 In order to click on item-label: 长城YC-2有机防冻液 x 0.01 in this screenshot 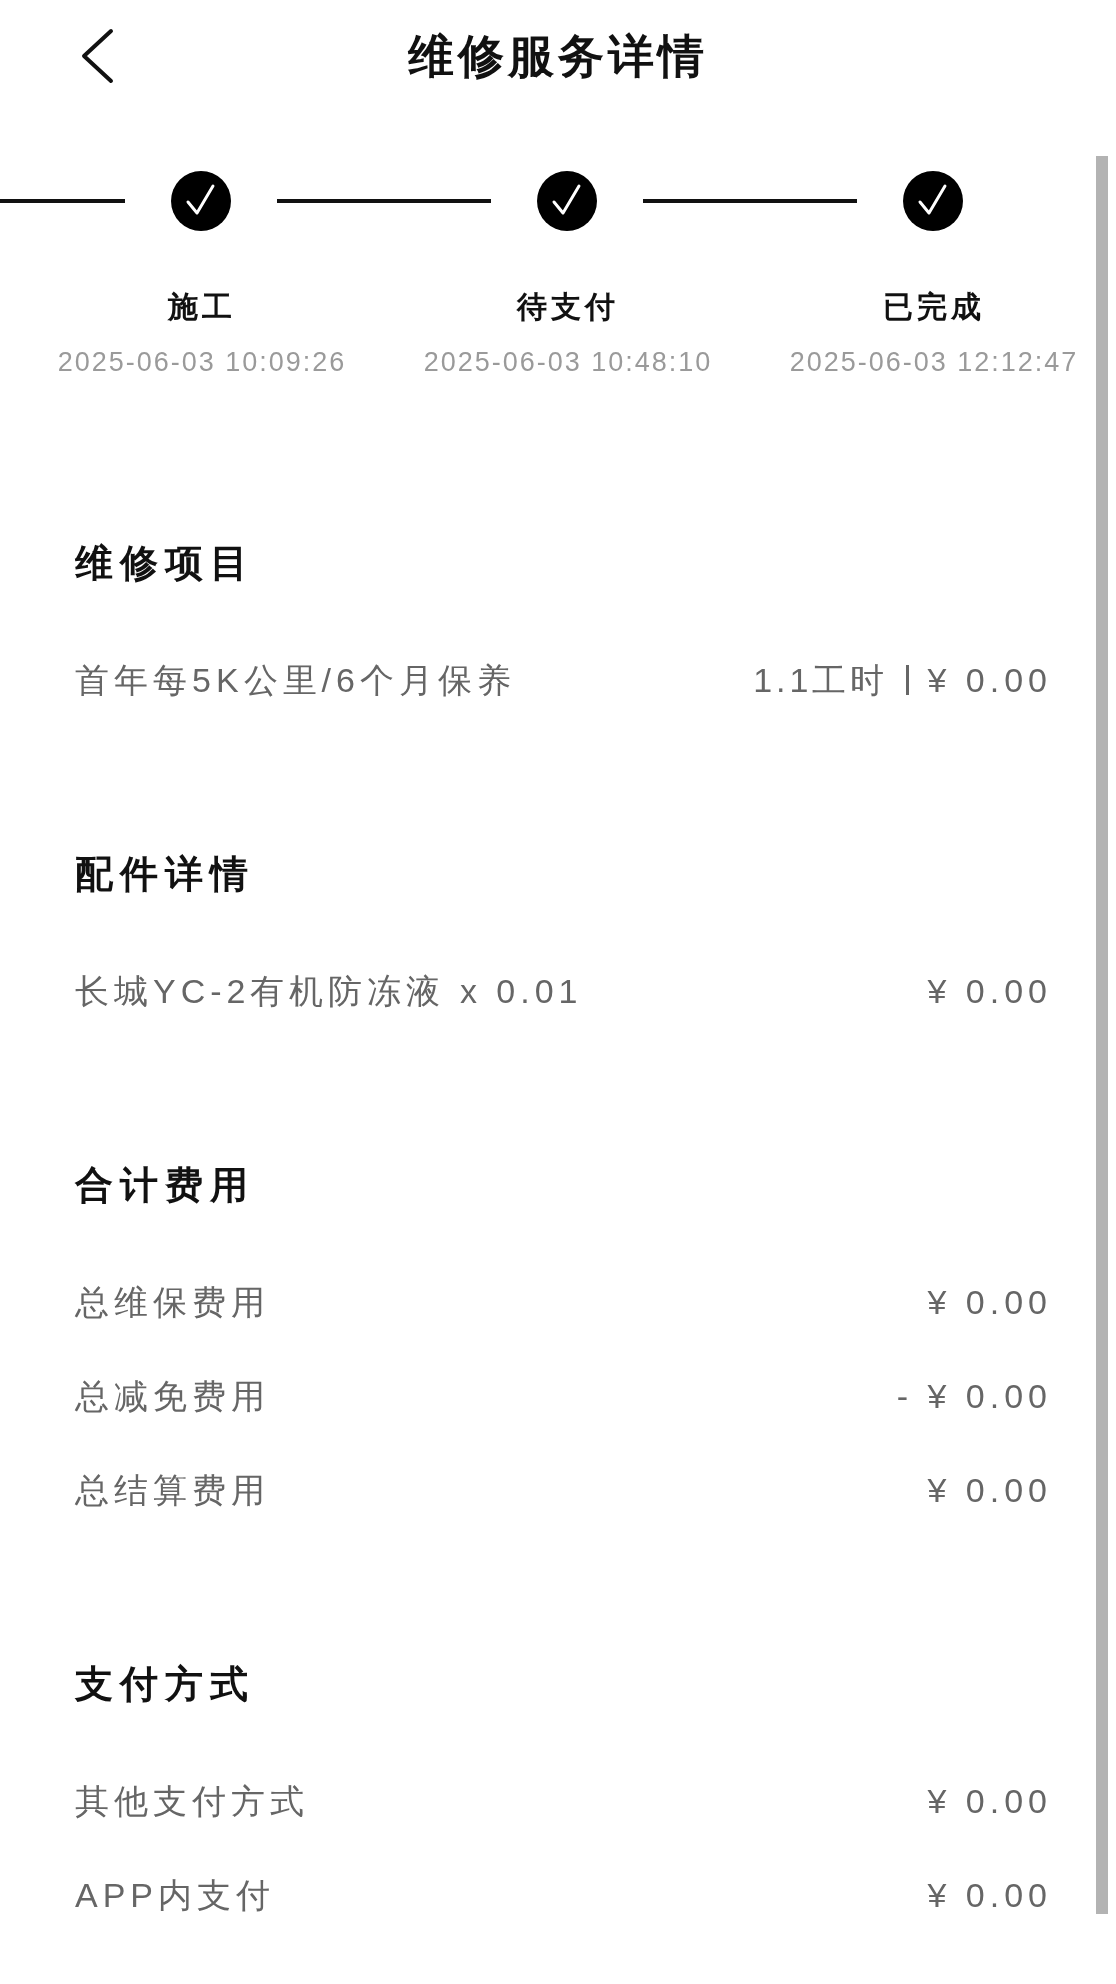, I will do `click(329, 991)`.